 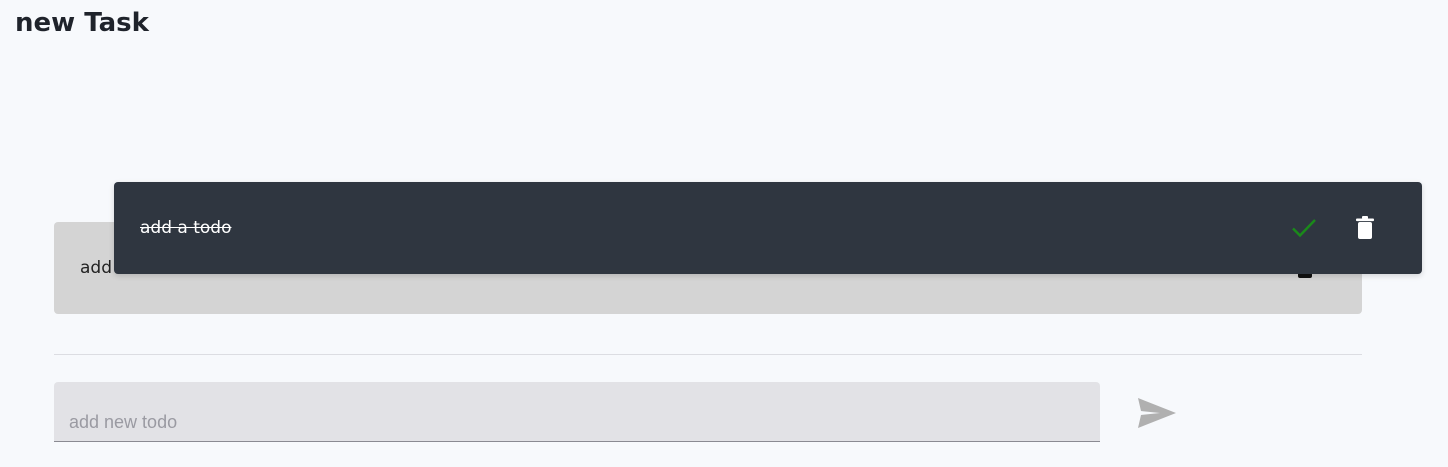 What do you see at coordinates (82, 23) in the screenshot?
I see `page-title: new Task` at bounding box center [82, 23].